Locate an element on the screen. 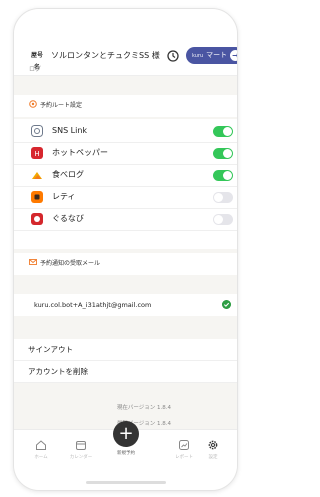 The height and width of the screenshot is (497, 320). tab-calendar: カレンダー is located at coordinates (81, 449).